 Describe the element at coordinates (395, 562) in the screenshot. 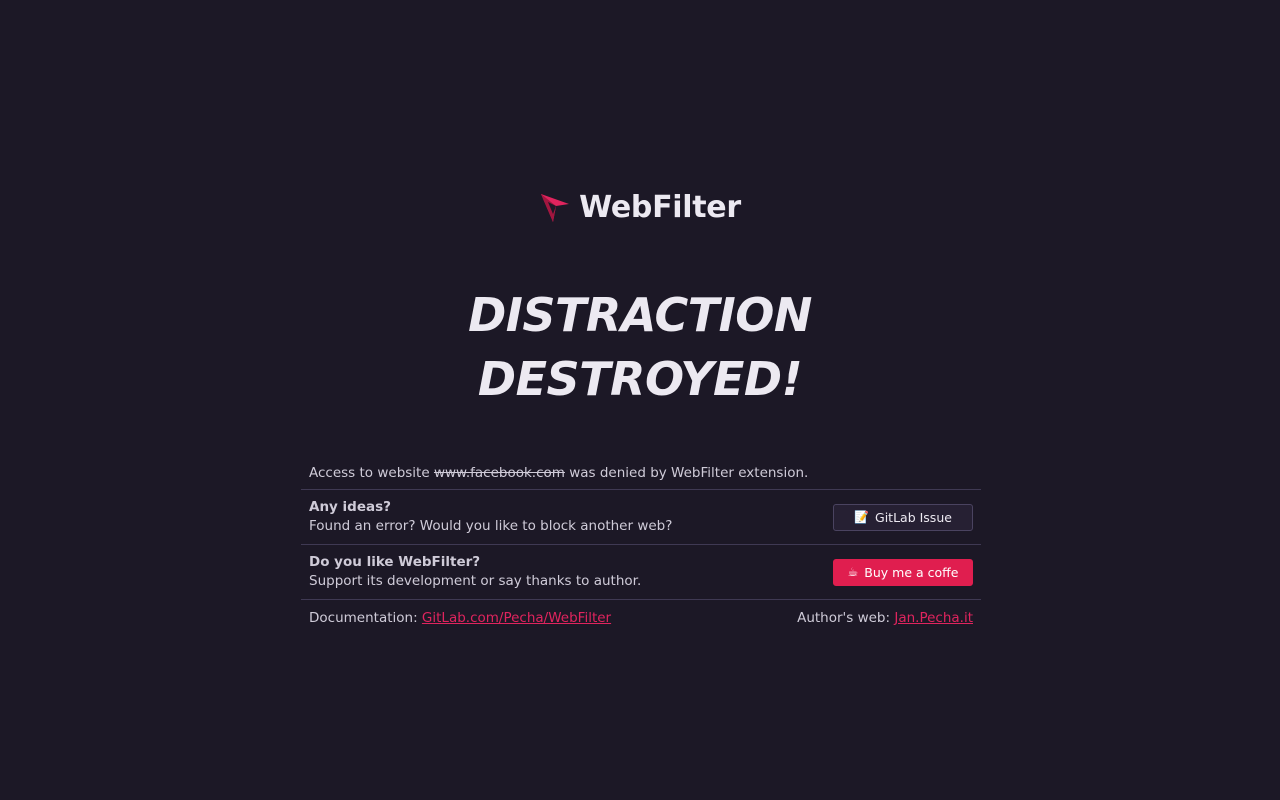

I see `support-title: Do you like WebFilter?` at that location.